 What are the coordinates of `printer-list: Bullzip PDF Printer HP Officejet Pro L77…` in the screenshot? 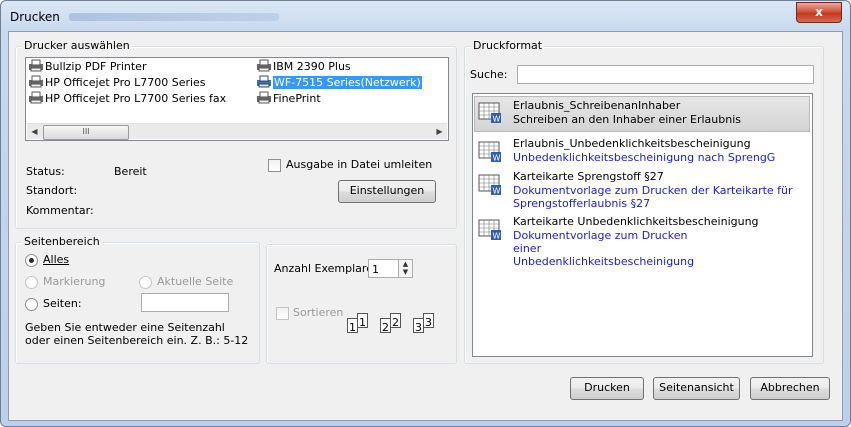 It's located at (237, 99).